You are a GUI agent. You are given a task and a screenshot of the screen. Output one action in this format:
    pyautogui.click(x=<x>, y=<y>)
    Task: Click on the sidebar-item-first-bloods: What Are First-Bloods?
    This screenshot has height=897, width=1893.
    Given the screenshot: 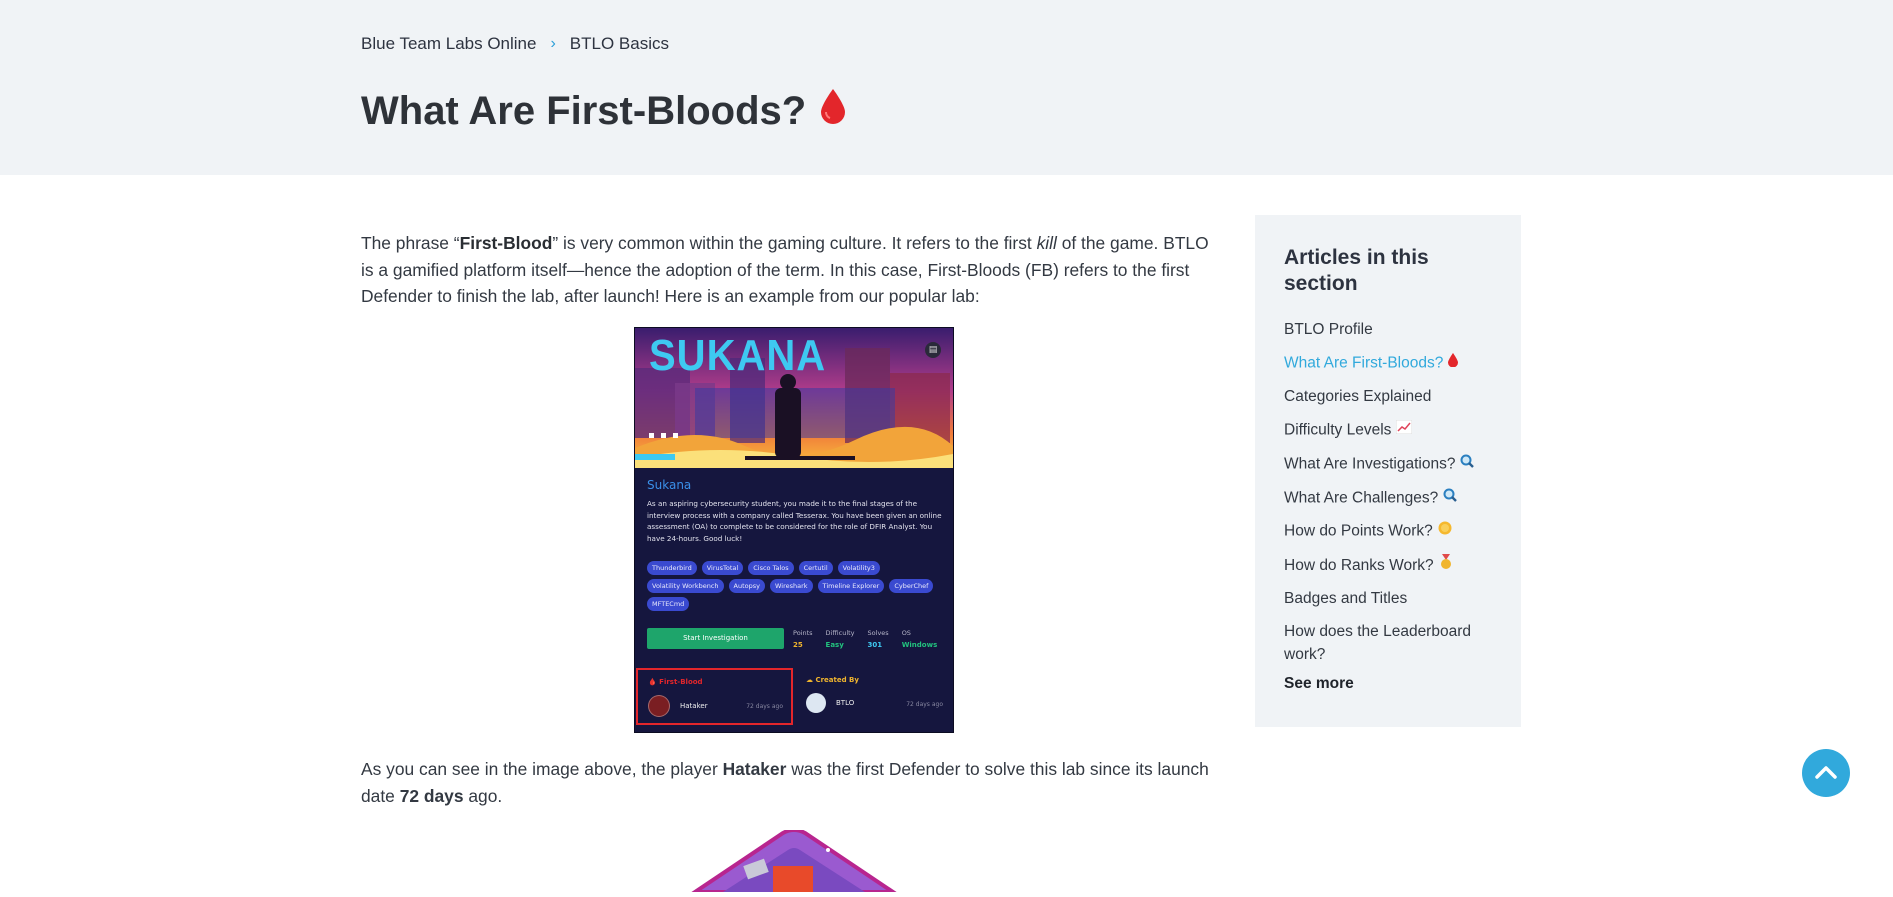 What is the action you would take?
    pyautogui.click(x=1394, y=363)
    